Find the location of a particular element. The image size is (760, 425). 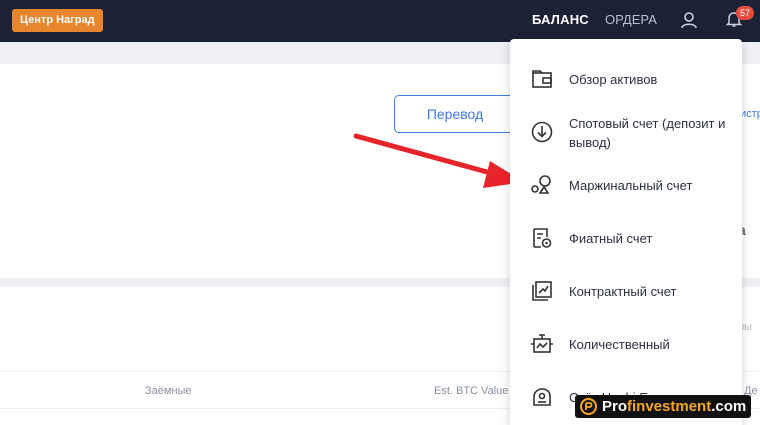

profinvestment-logo-icon is located at coordinates (588, 406).